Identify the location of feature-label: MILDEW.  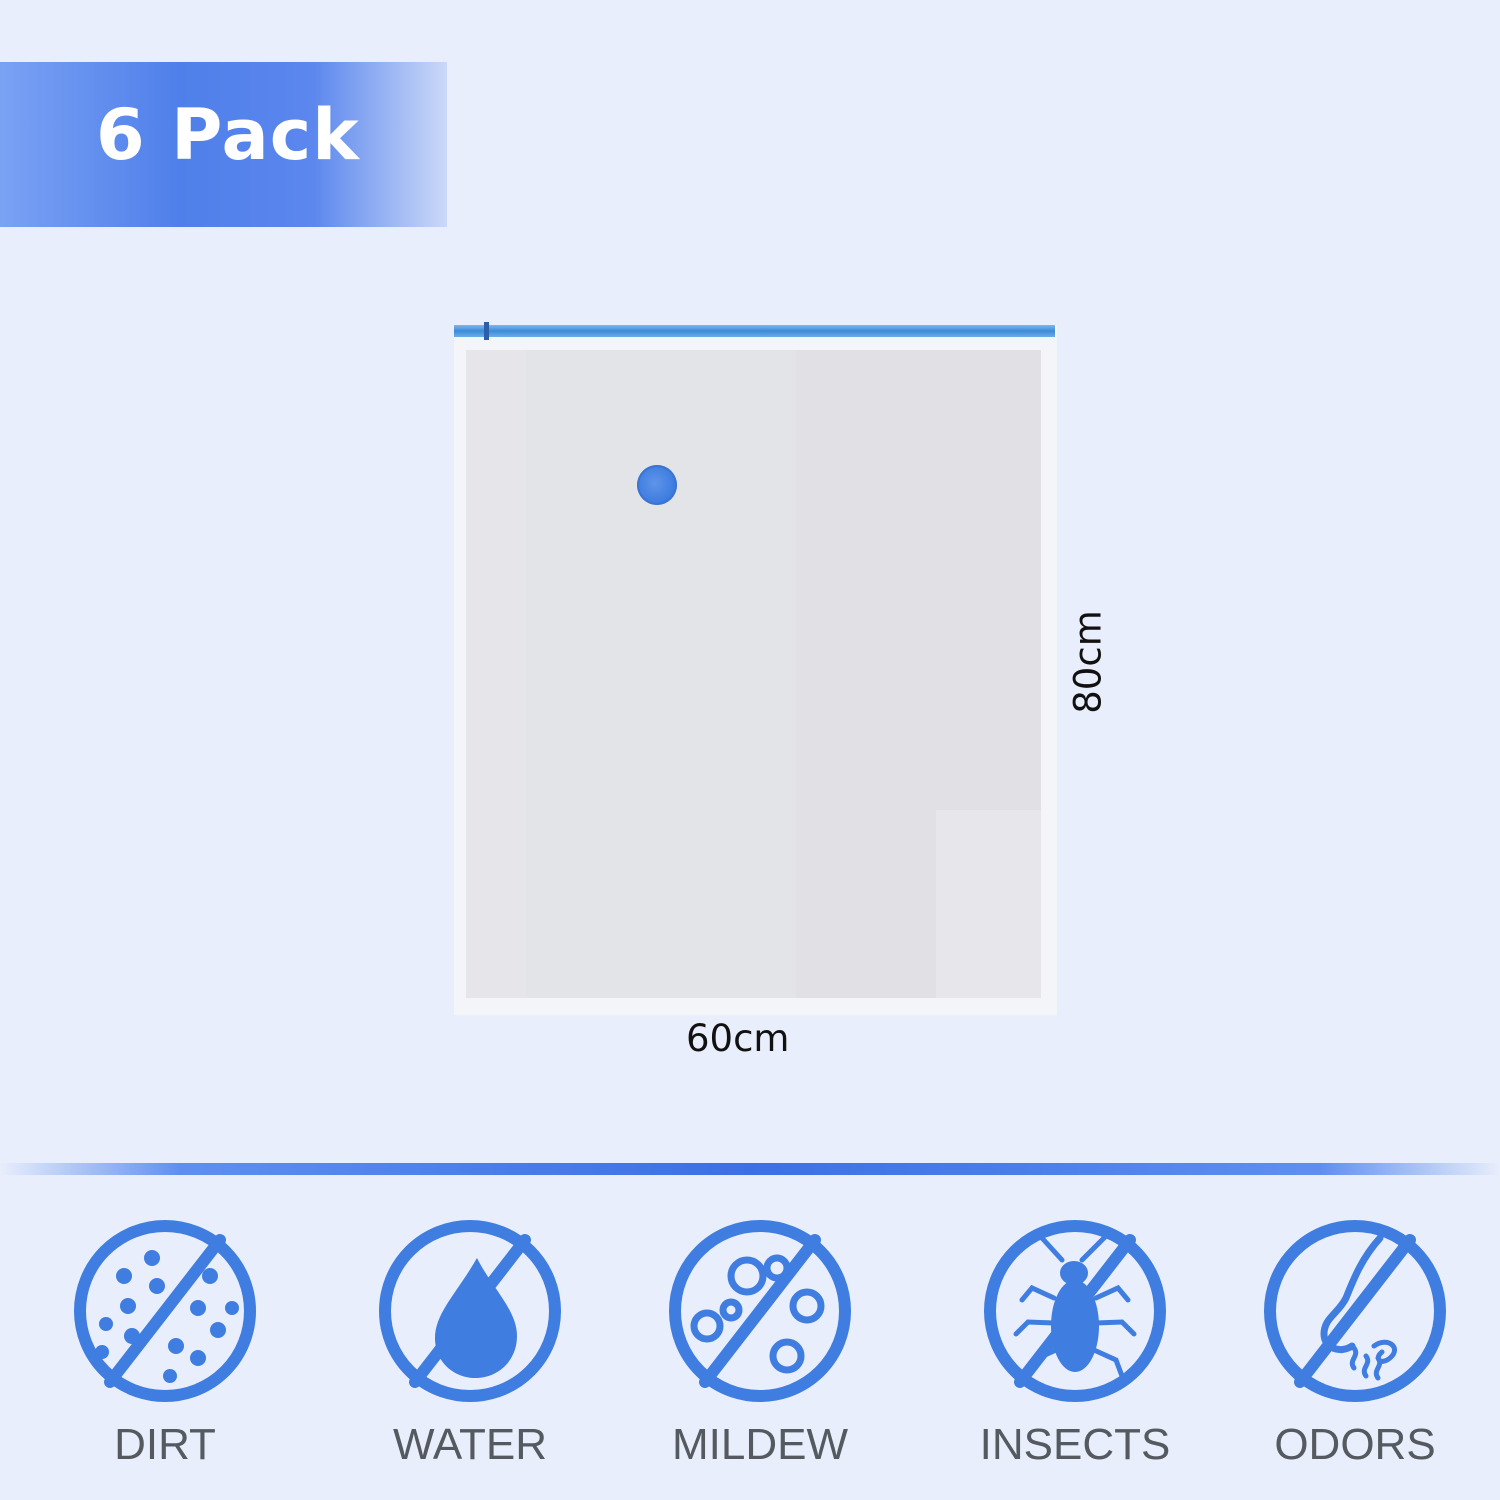
(760, 1444).